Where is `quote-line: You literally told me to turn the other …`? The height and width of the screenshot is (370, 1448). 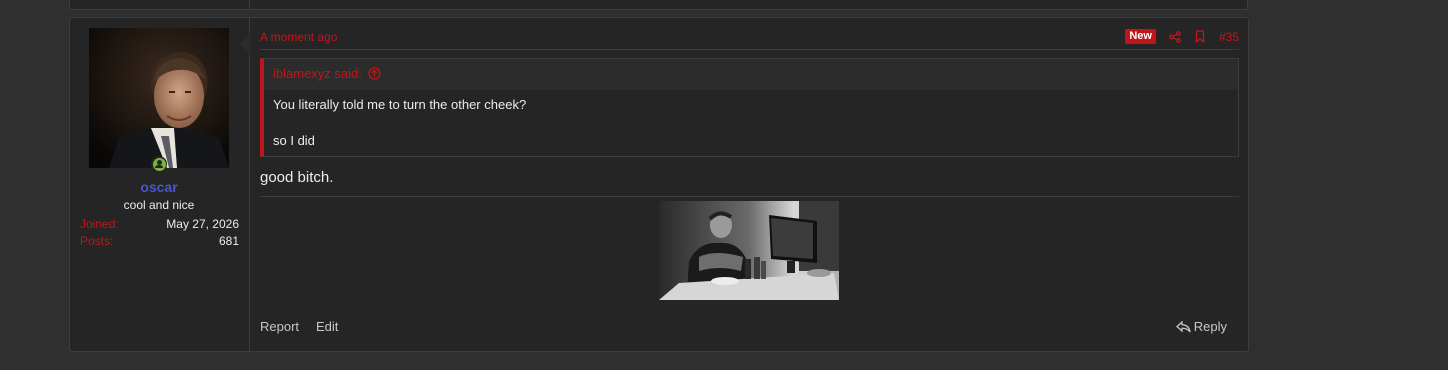 quote-line: You literally told me to turn the other … is located at coordinates (400, 104).